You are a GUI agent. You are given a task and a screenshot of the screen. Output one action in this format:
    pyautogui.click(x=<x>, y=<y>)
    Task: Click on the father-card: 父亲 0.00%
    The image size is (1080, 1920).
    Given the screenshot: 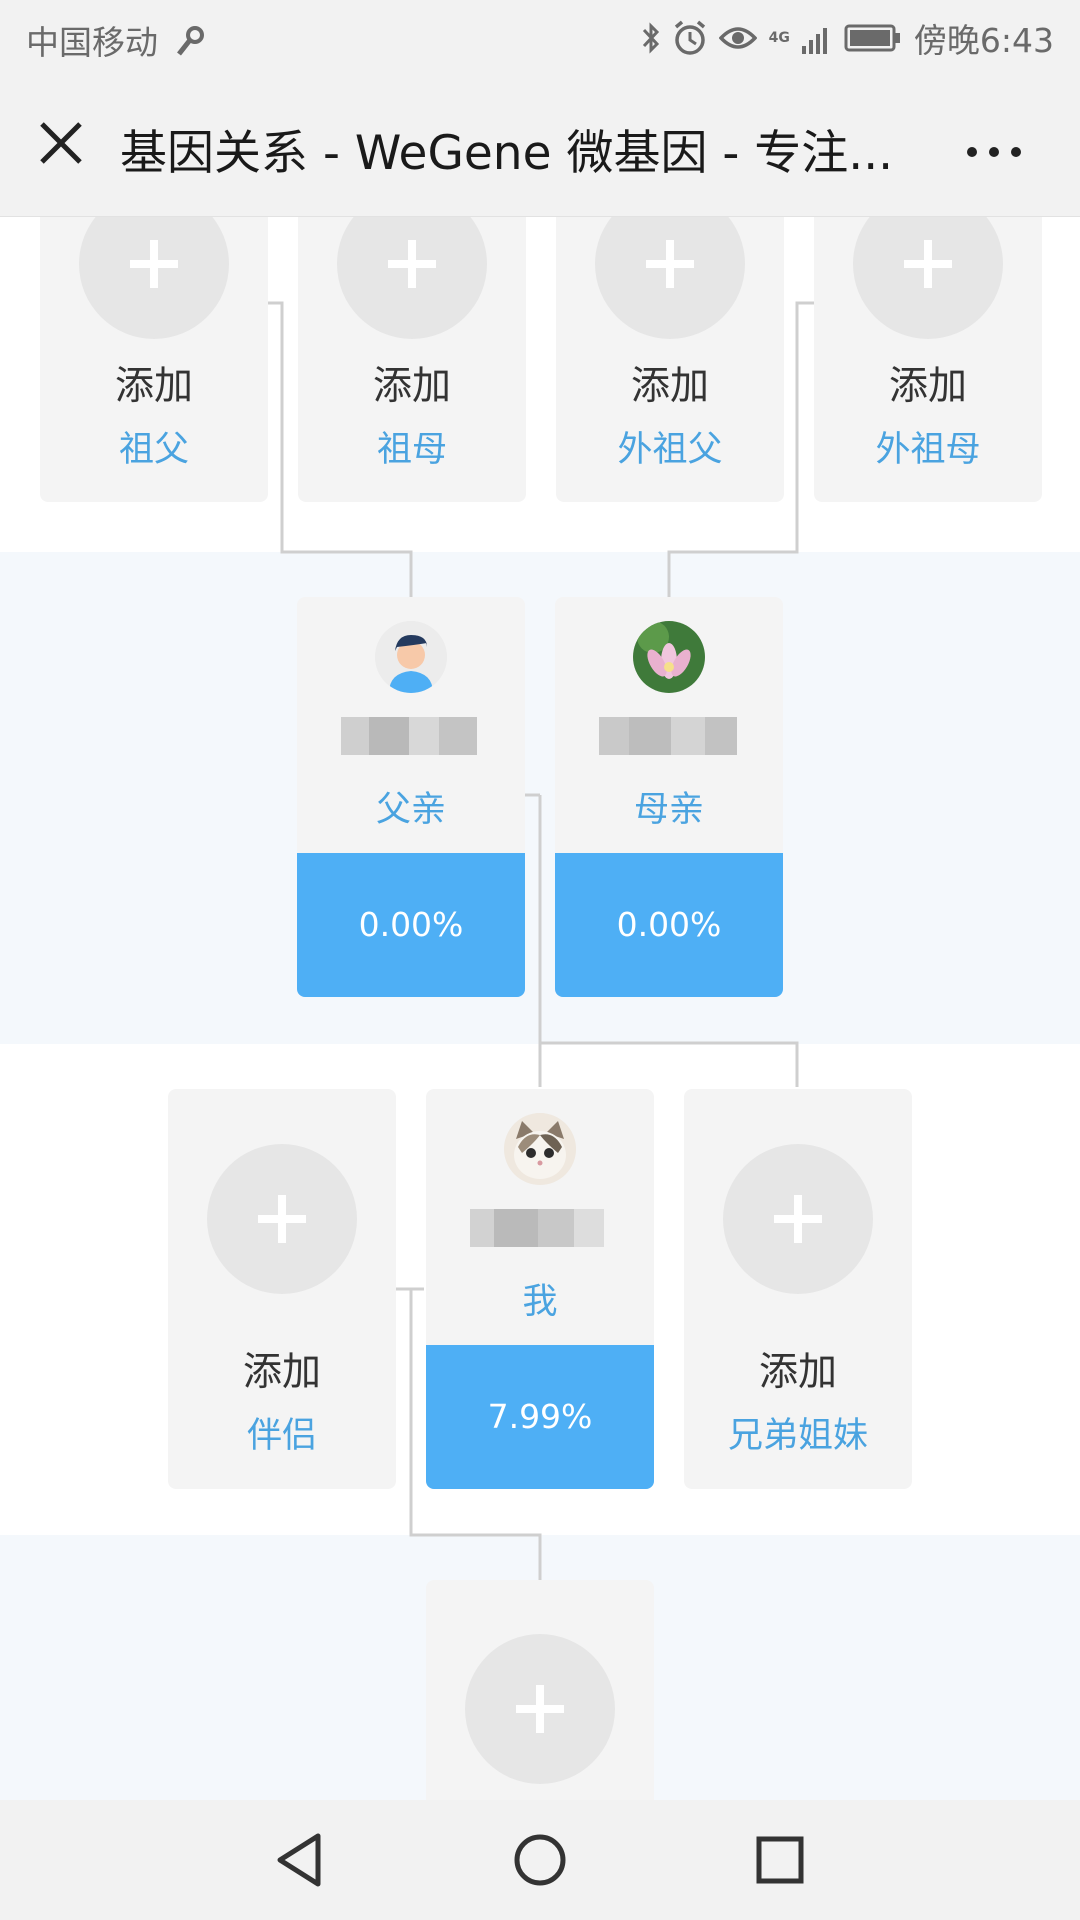 What is the action you would take?
    pyautogui.click(x=411, y=797)
    